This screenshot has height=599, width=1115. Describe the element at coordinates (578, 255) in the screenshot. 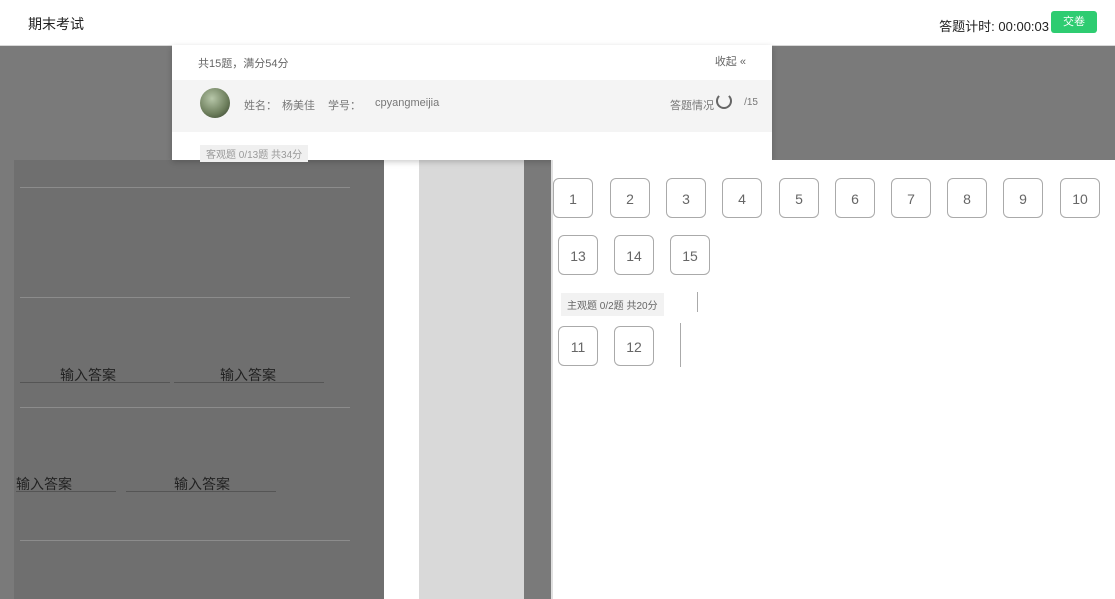

I see `question-button-13: 13` at that location.